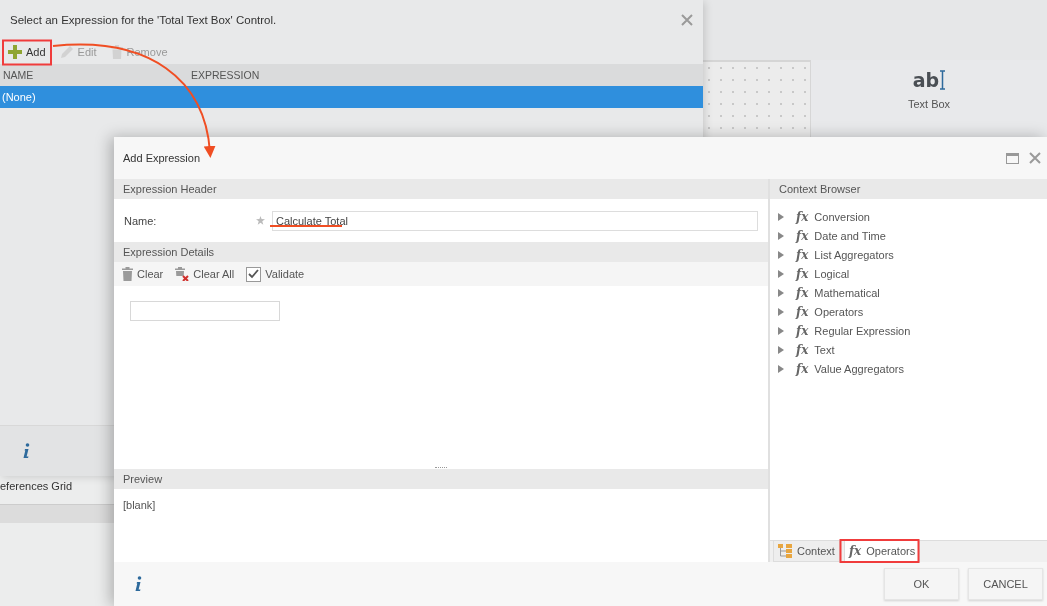 The width and height of the screenshot is (1047, 606). Describe the element at coordinates (225, 75) in the screenshot. I see `column-header: EXPRESSION` at that location.